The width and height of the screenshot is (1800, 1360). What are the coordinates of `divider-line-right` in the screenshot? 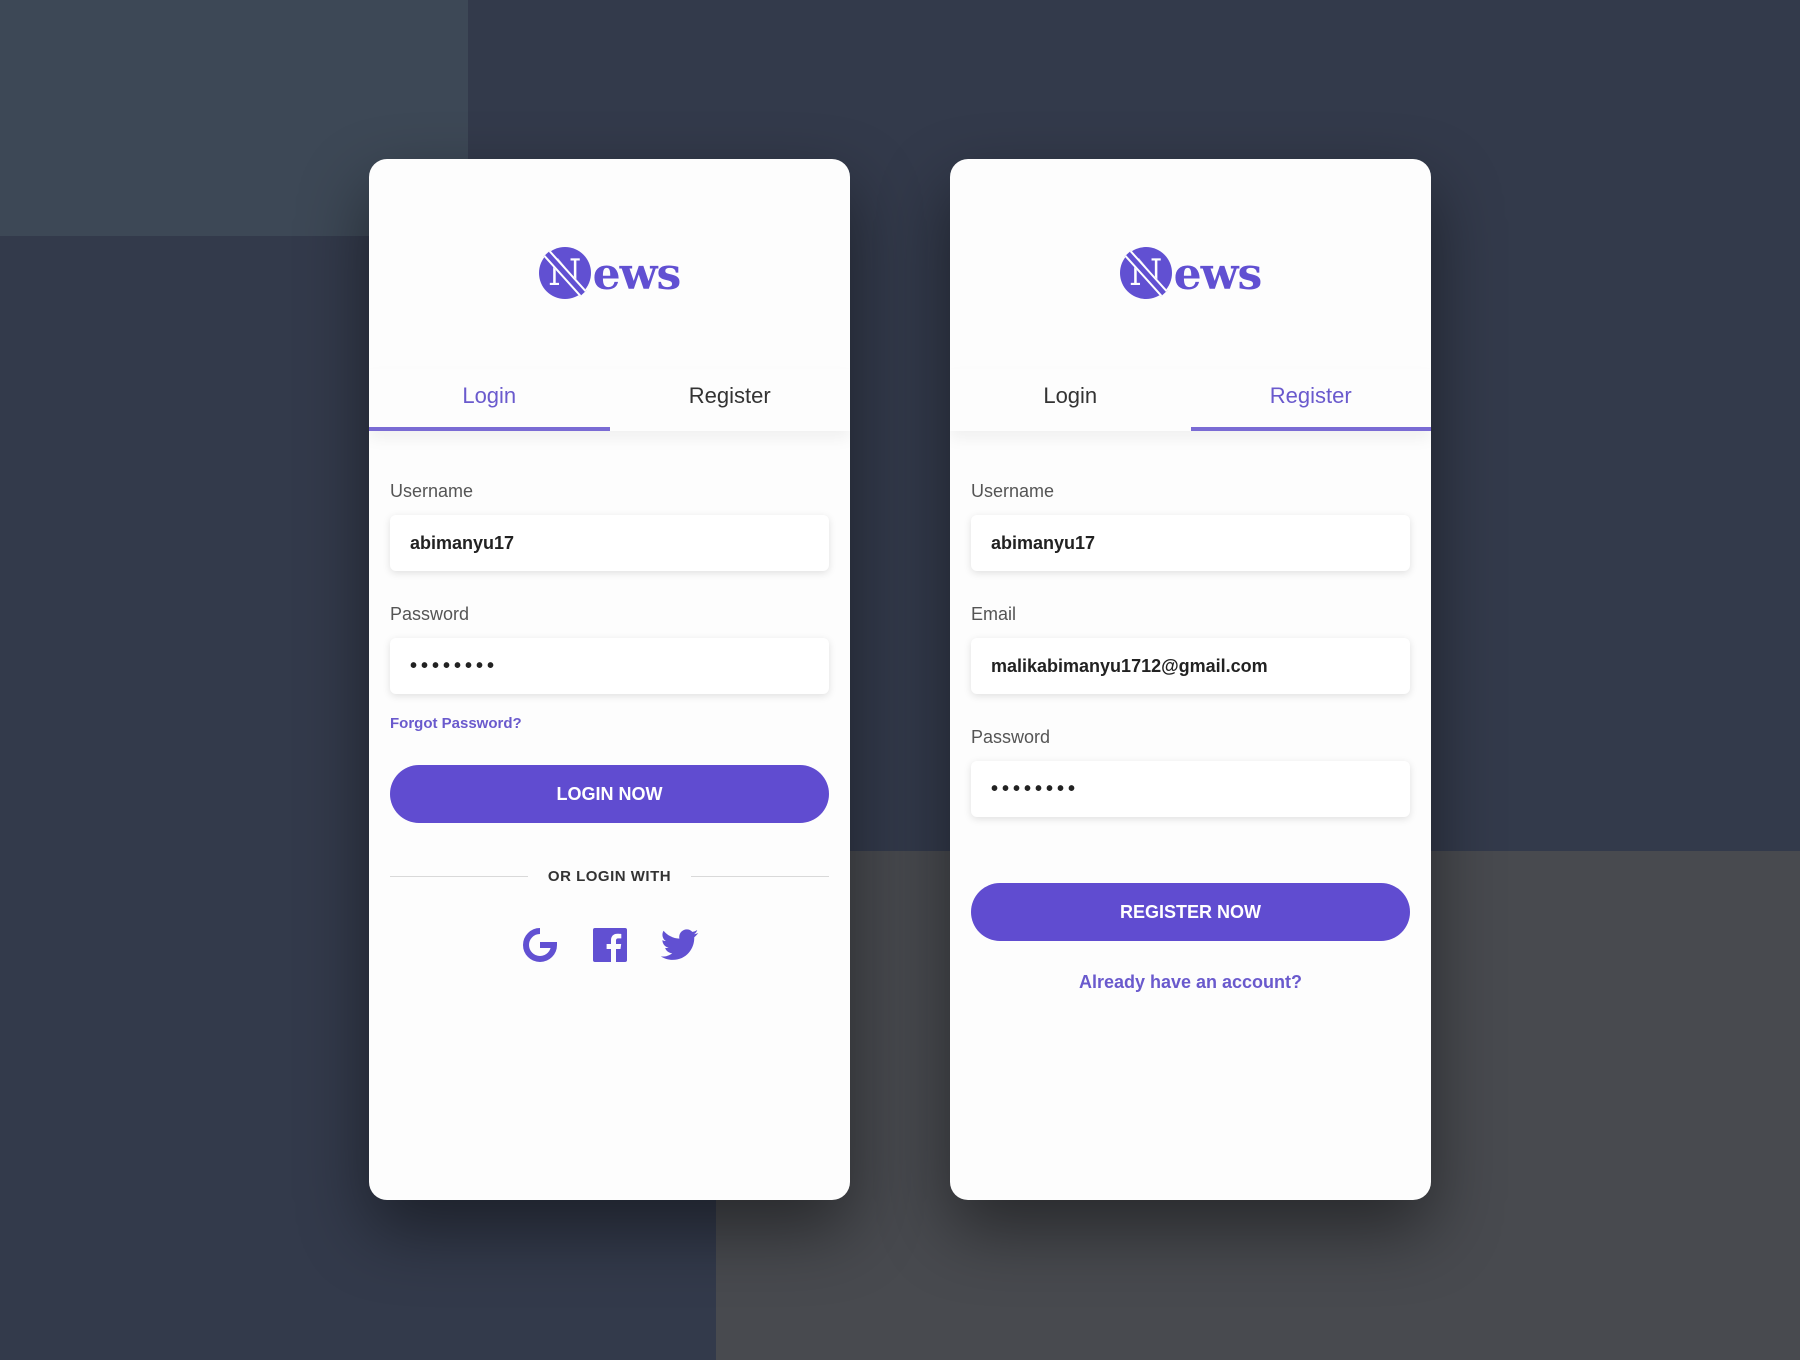 It's located at (760, 876).